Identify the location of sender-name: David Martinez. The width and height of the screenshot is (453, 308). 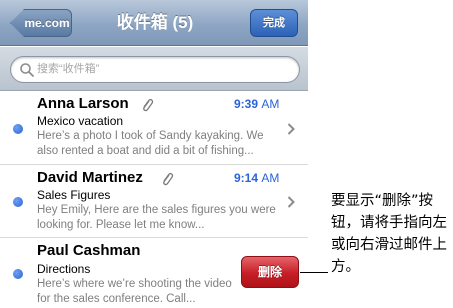
(90, 177).